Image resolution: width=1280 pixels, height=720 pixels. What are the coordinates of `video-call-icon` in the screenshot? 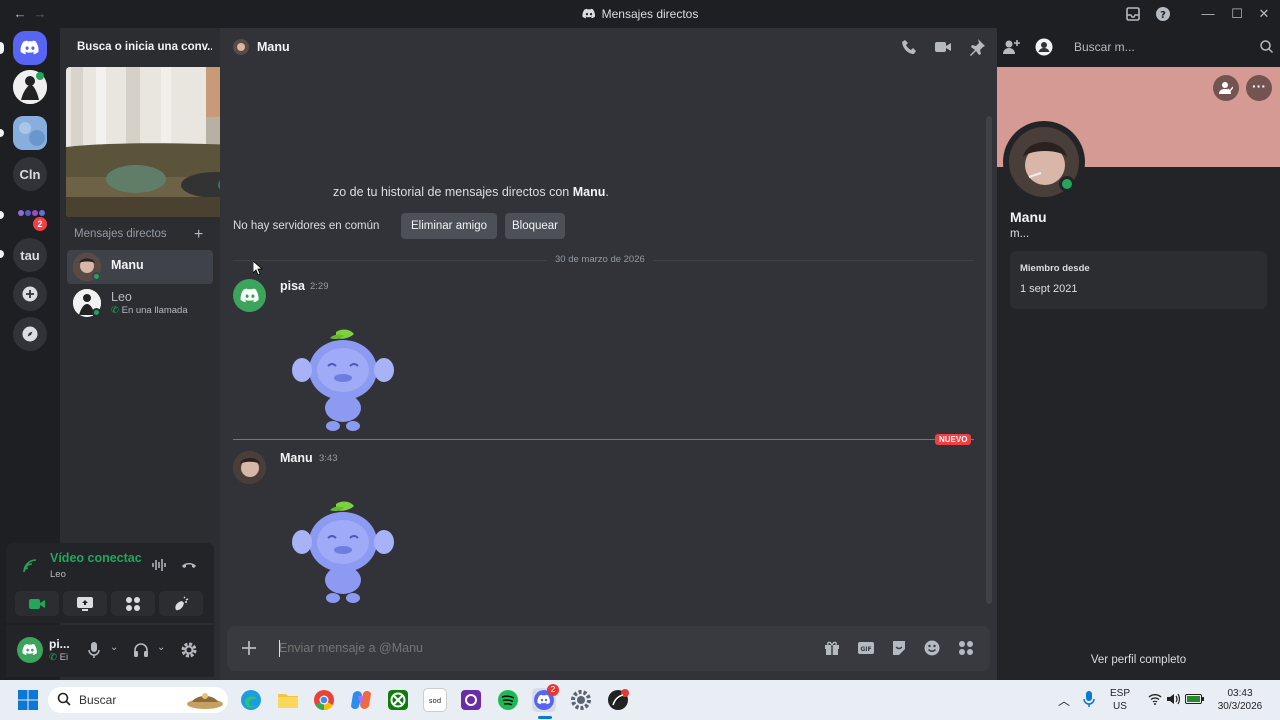 It's located at (943, 47).